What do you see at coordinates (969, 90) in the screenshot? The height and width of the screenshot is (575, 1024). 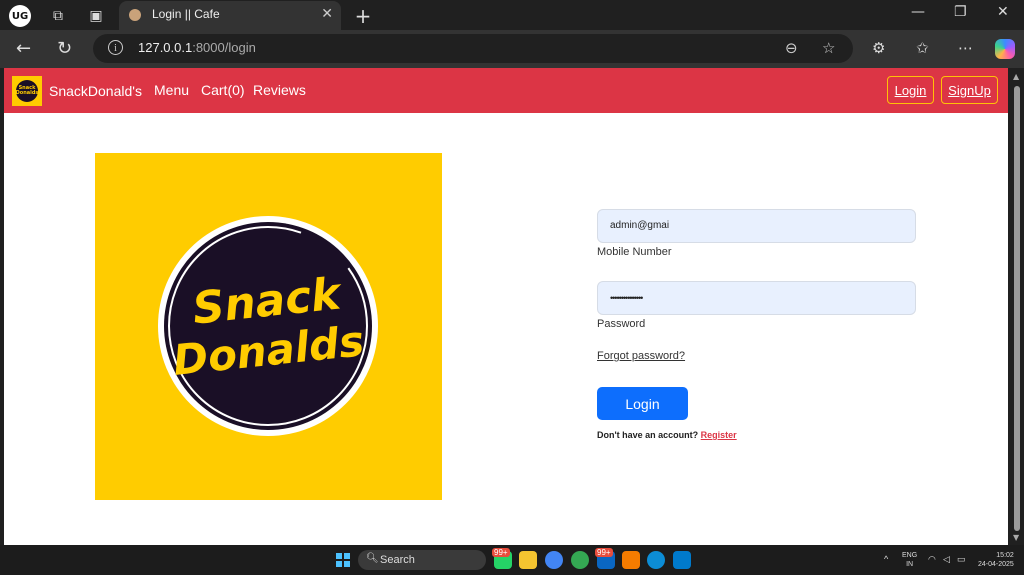 I see `signup-nav-button: SignUp` at bounding box center [969, 90].